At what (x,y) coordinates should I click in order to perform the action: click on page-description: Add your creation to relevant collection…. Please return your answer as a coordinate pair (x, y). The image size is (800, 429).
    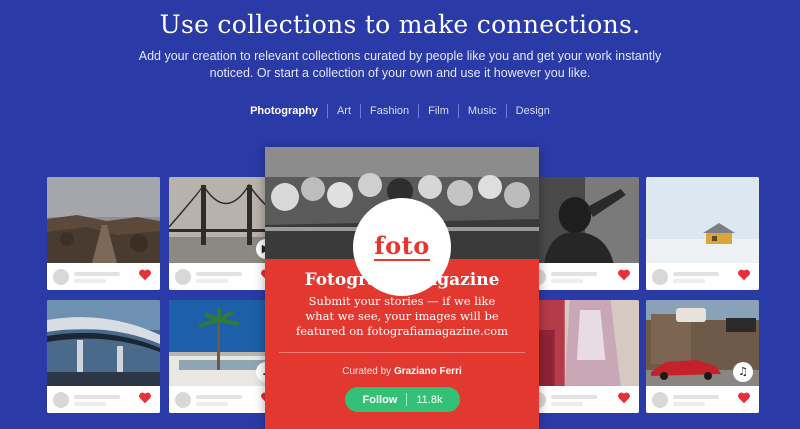
    Looking at the image, I should click on (400, 64).